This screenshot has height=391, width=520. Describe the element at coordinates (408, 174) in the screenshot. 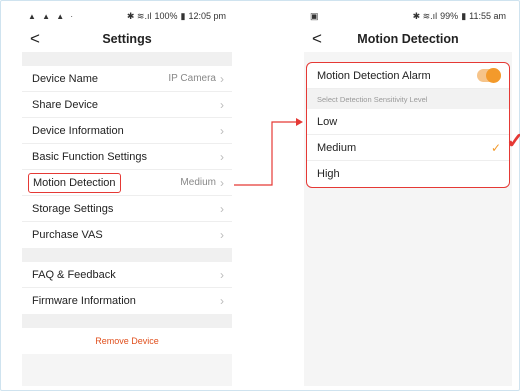

I see `sensitivity-option-high: High` at that location.